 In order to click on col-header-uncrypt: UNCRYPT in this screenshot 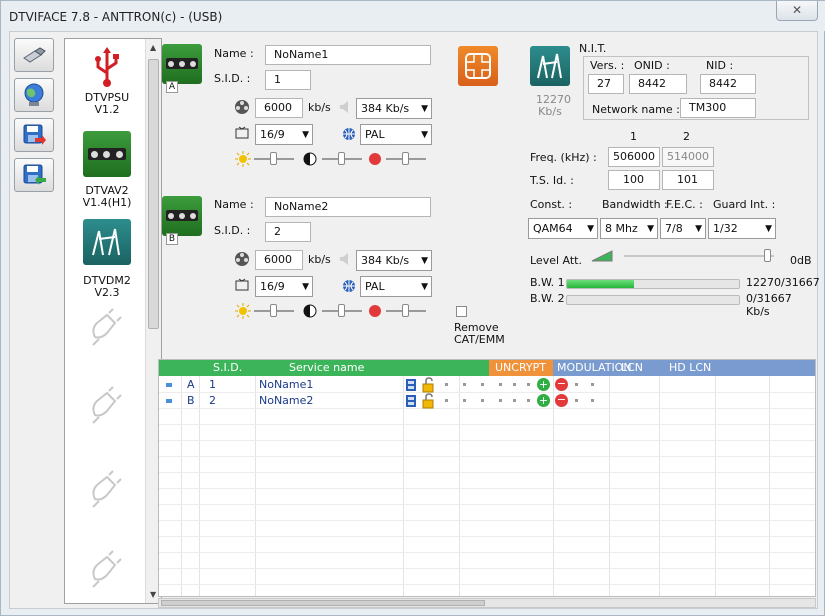, I will do `click(520, 368)`.